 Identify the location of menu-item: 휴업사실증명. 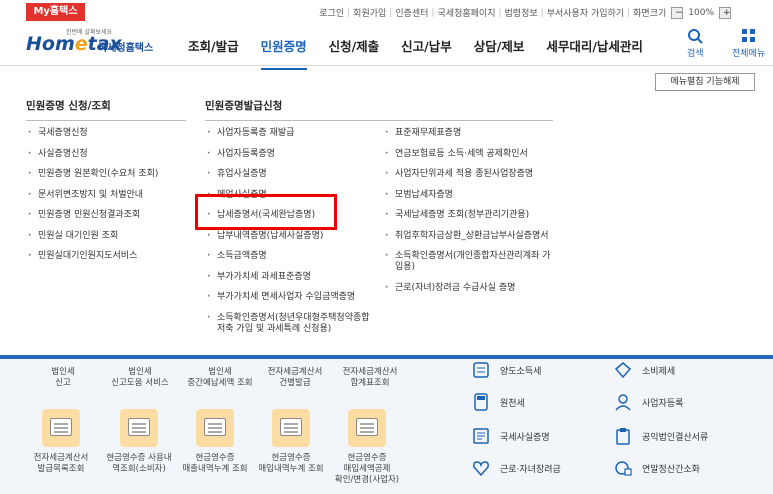
(291, 174).